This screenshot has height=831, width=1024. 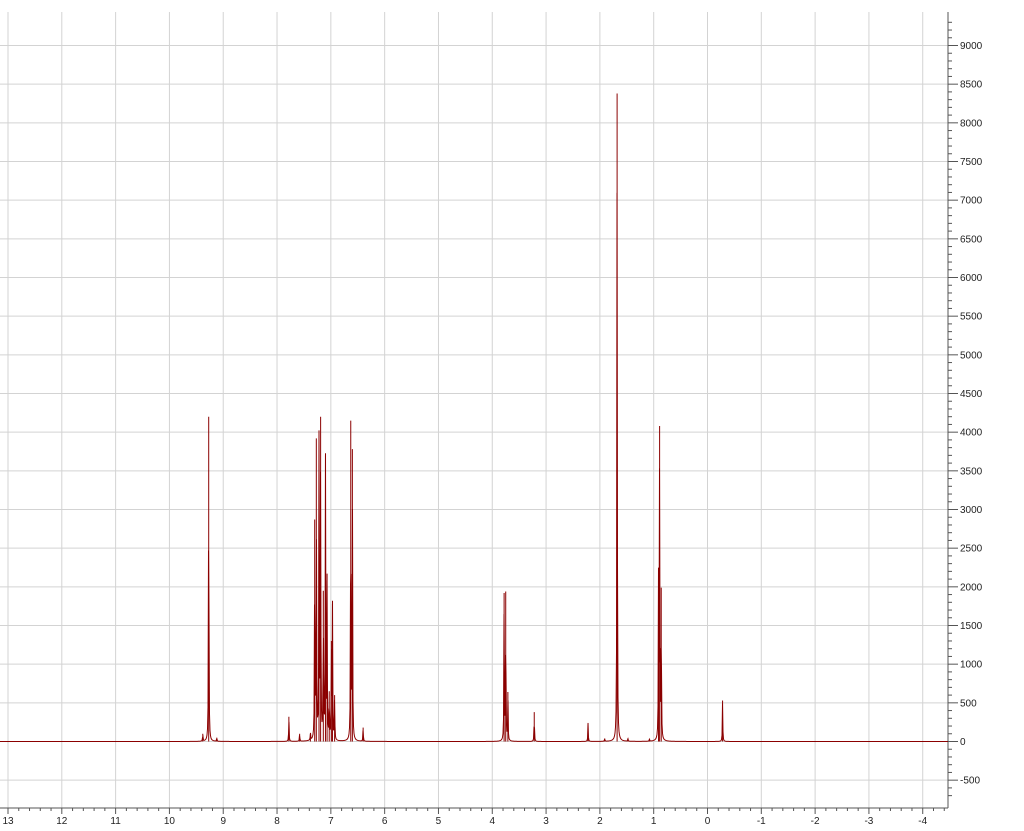 What do you see at coordinates (8, 821) in the screenshot?
I see `x-tick-label: 13` at bounding box center [8, 821].